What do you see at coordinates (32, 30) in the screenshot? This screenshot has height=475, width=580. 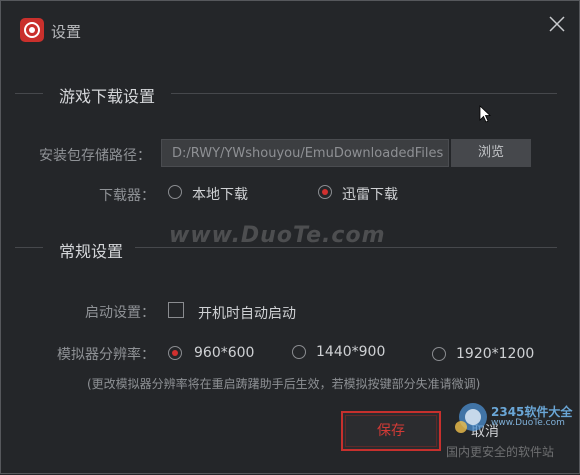 I see `app-logo-icon` at bounding box center [32, 30].